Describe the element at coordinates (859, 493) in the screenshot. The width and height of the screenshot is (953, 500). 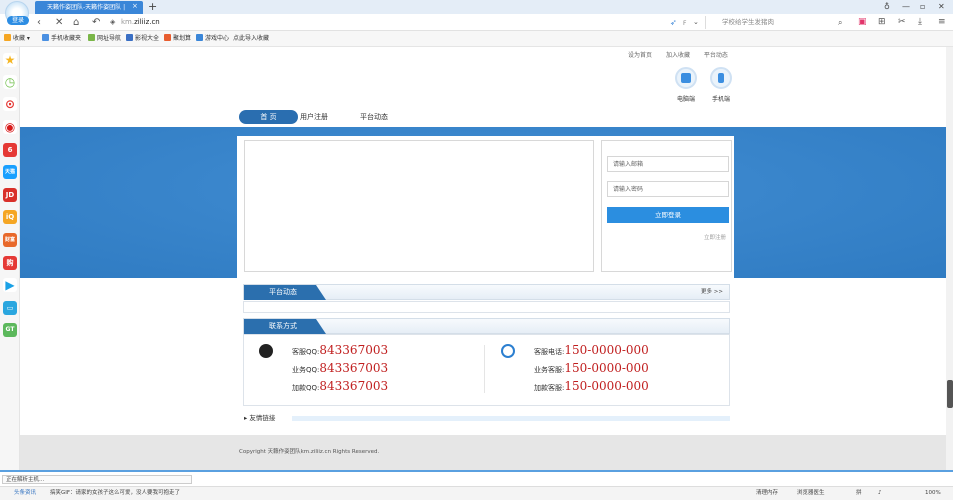
I see `ime-indicator: 拼` at that location.